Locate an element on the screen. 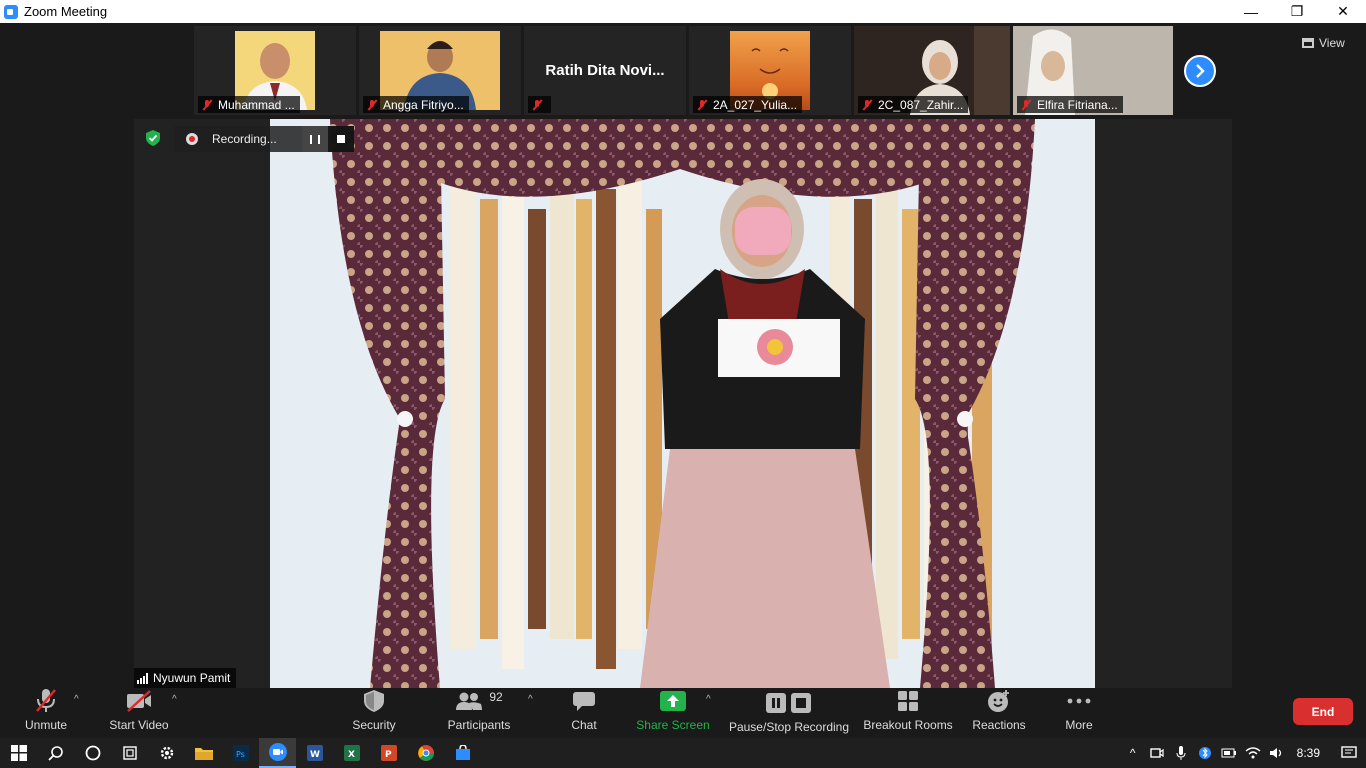 The height and width of the screenshot is (768, 1366). unmute-label: Unmute is located at coordinates (46, 725).